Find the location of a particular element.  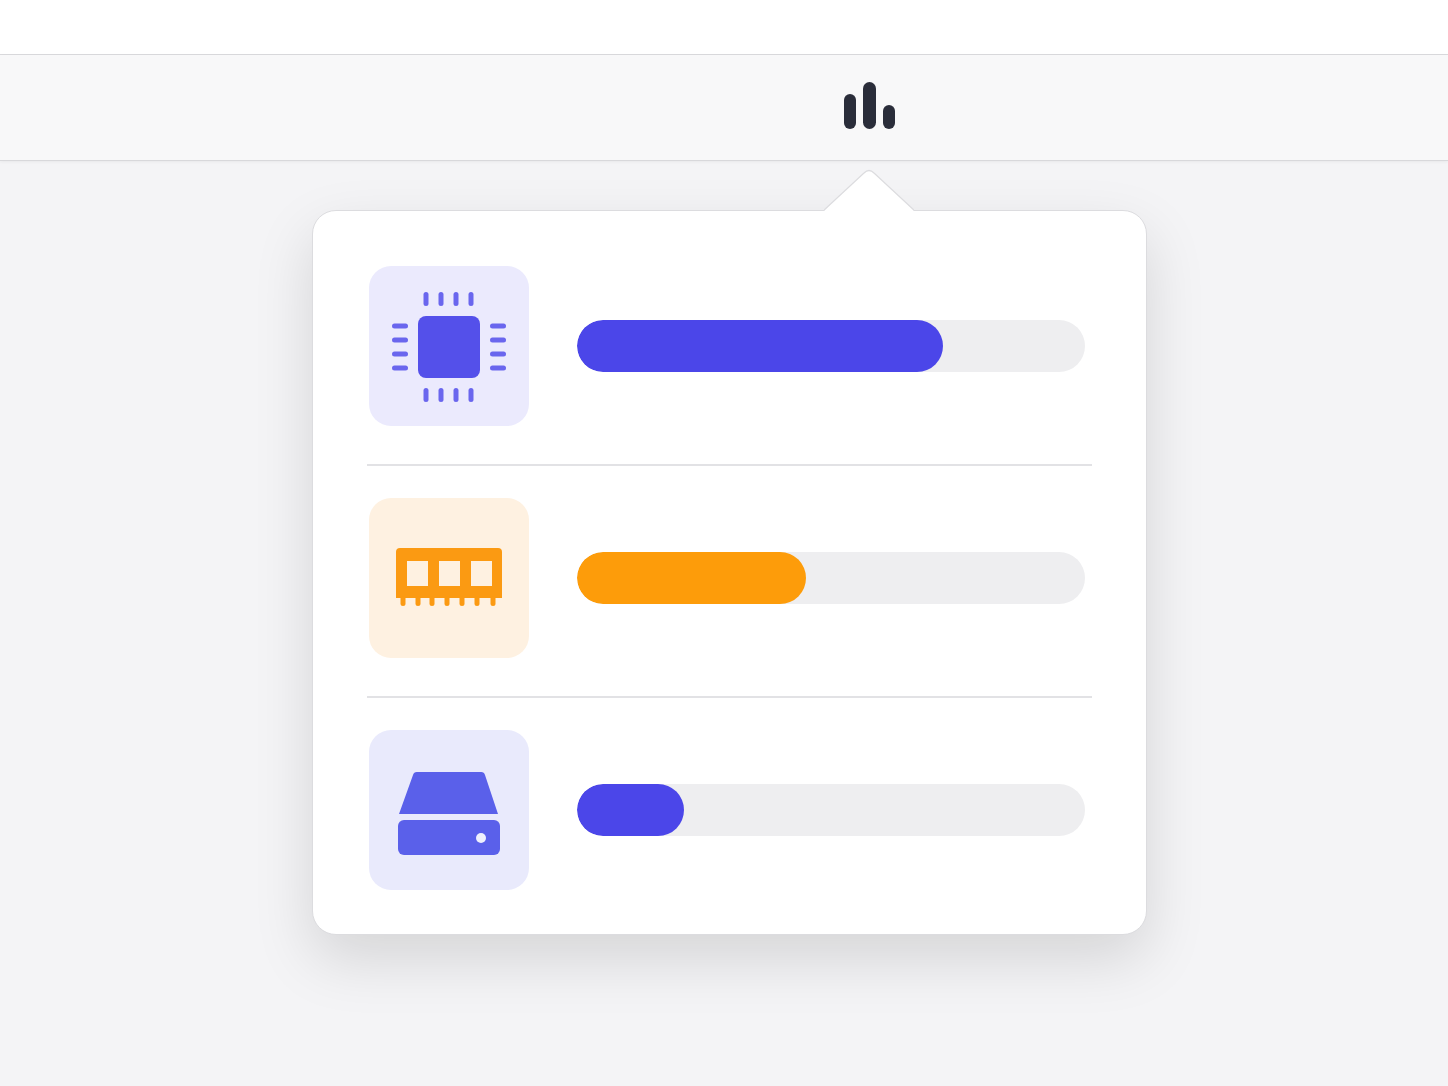

bar-chart-icon is located at coordinates (869, 105).